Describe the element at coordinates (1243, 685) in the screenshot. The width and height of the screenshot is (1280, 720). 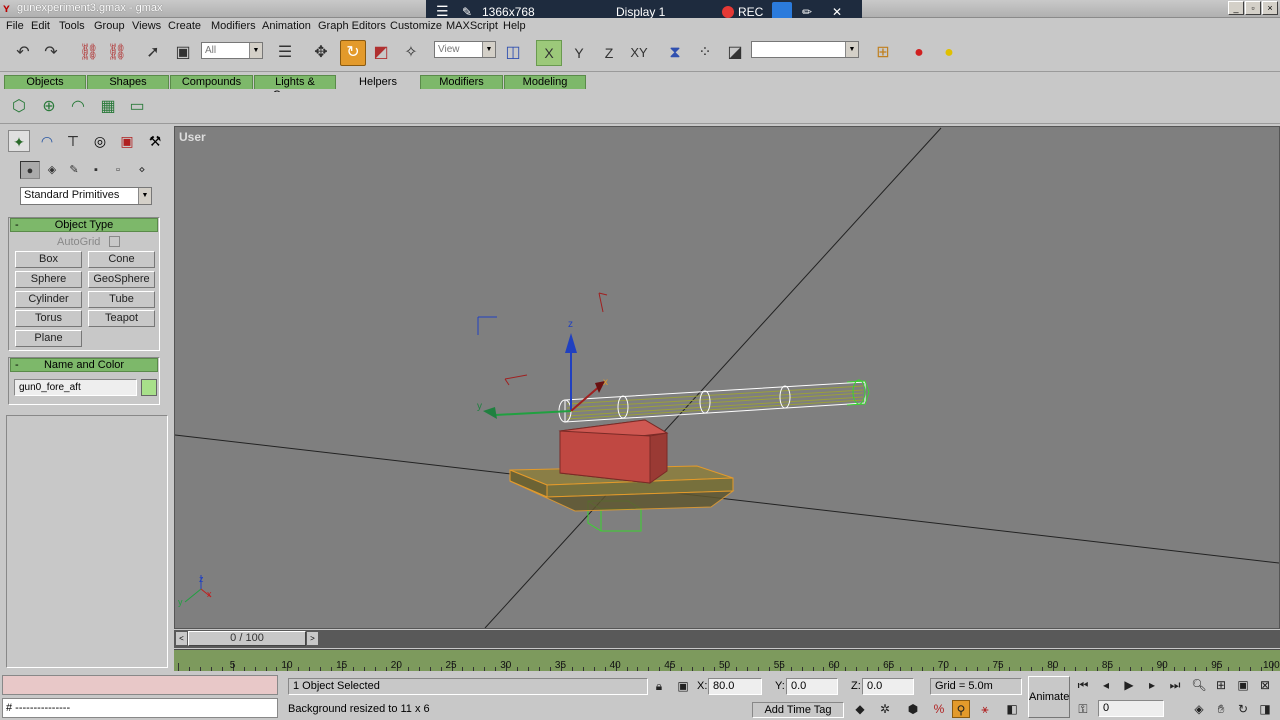
I see `zoom-extents-icon: ▣` at that location.